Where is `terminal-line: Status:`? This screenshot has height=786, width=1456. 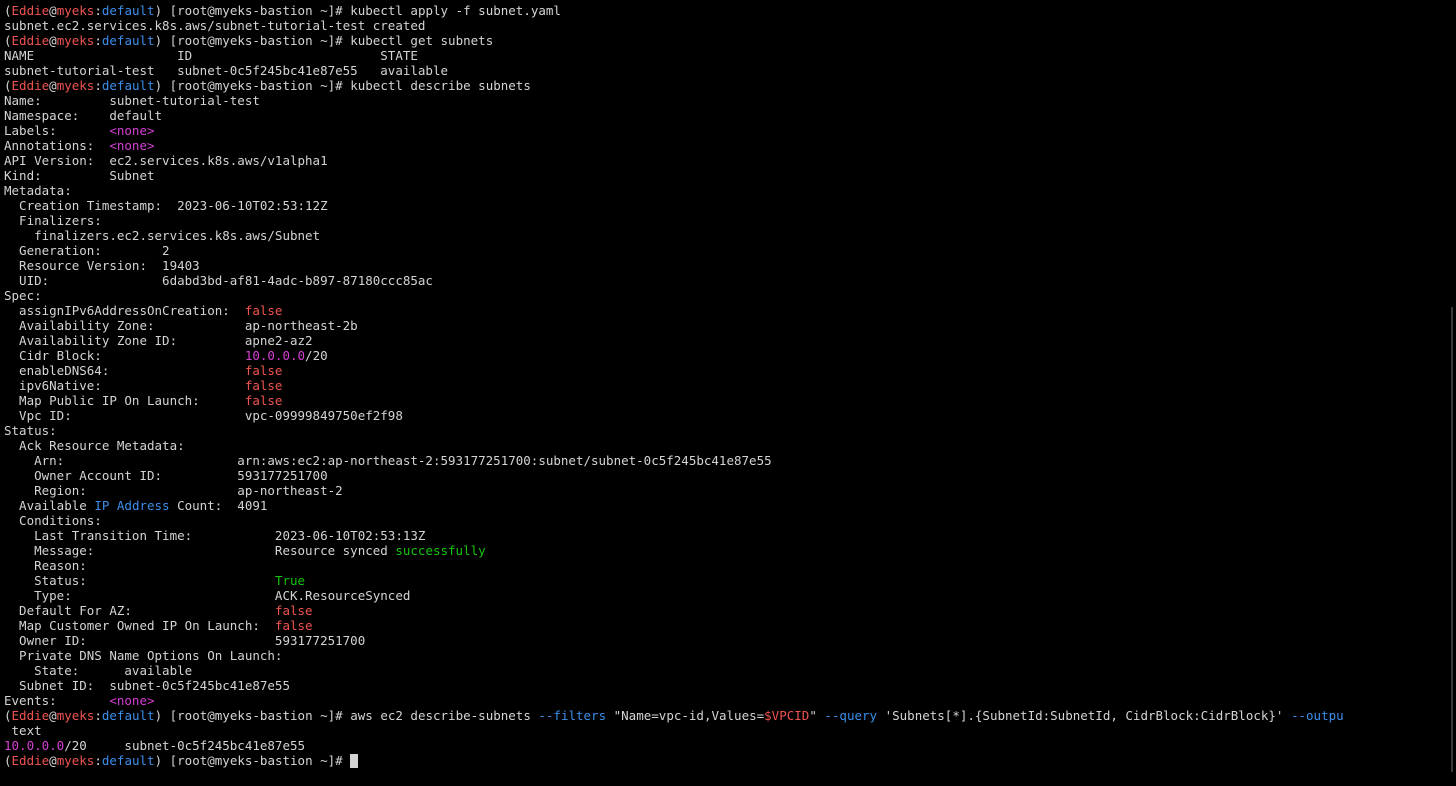
terminal-line: Status: is located at coordinates (724, 430).